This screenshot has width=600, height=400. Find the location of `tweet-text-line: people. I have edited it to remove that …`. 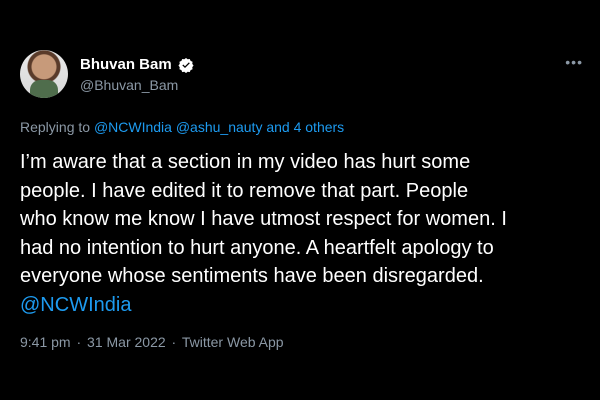

tweet-text-line: people. I have edited it to remove that … is located at coordinates (244, 190).